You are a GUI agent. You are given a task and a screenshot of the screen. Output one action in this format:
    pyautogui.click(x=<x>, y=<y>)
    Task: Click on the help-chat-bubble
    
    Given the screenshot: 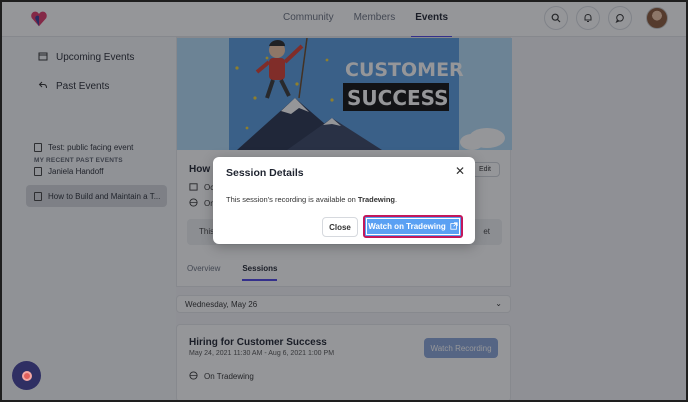 What is the action you would take?
    pyautogui.click(x=26, y=375)
    